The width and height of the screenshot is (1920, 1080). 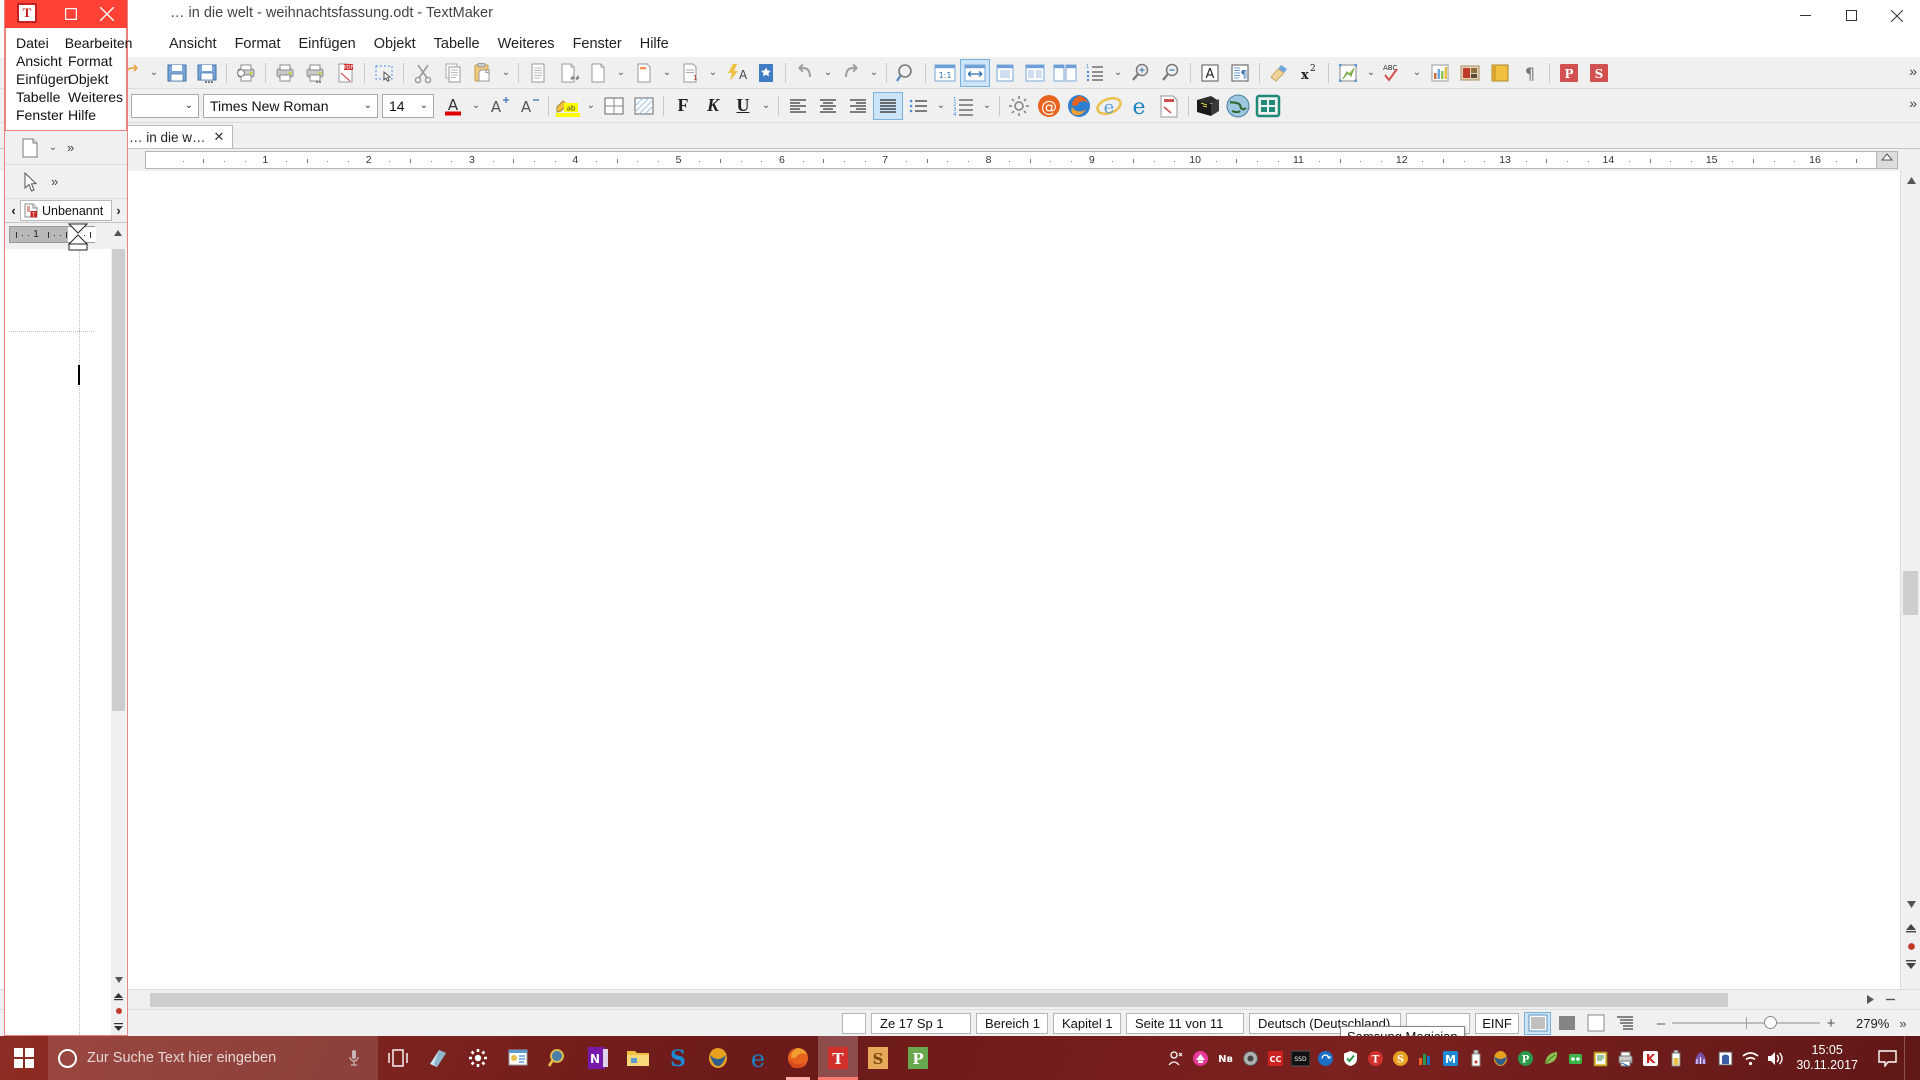 What do you see at coordinates (1268, 106) in the screenshot?
I see `window-layout-button` at bounding box center [1268, 106].